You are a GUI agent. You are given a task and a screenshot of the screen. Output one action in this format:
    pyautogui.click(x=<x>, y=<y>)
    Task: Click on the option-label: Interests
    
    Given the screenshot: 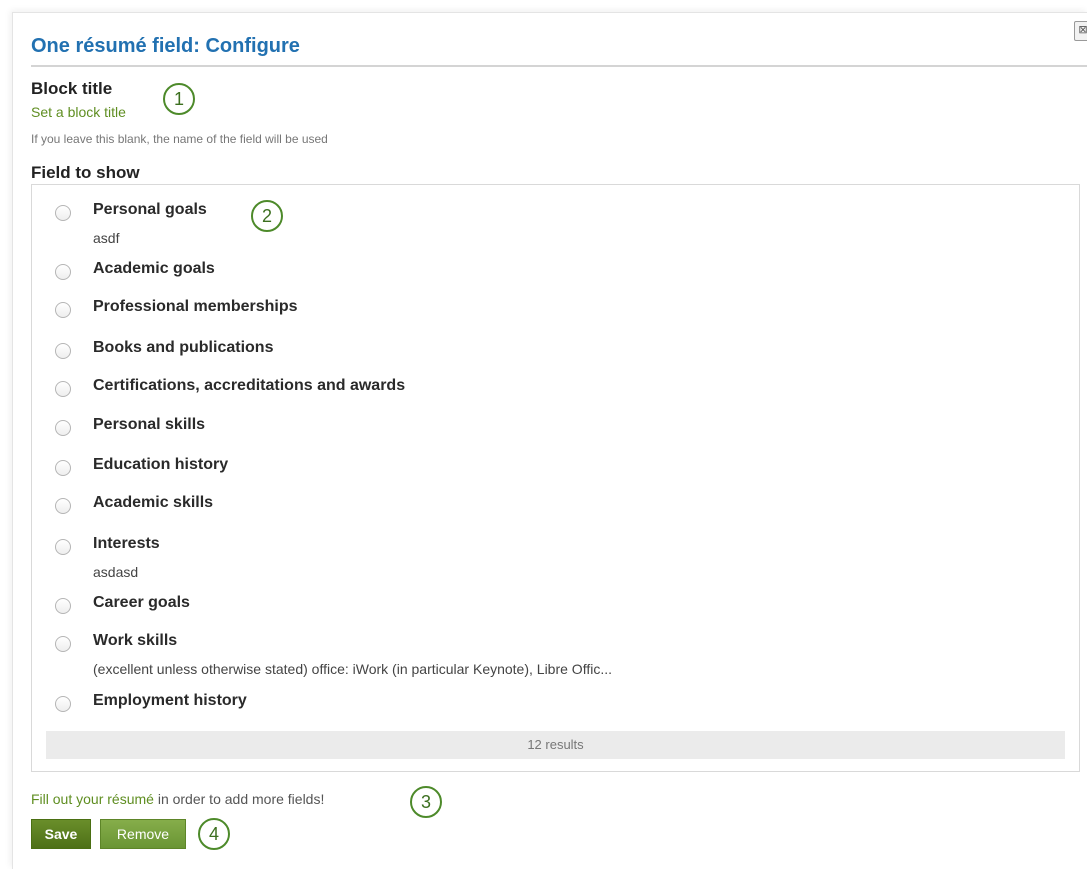 What is the action you would take?
    pyautogui.click(x=126, y=543)
    